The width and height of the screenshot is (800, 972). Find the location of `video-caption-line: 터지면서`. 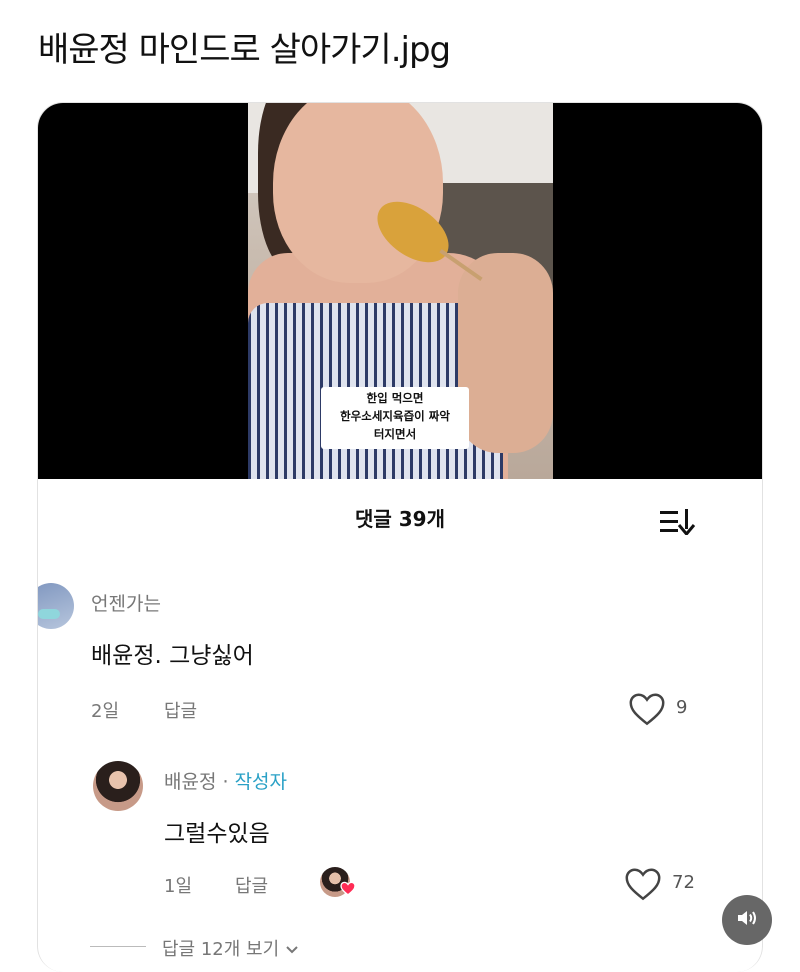

video-caption-line: 터지면서 is located at coordinates (395, 434).